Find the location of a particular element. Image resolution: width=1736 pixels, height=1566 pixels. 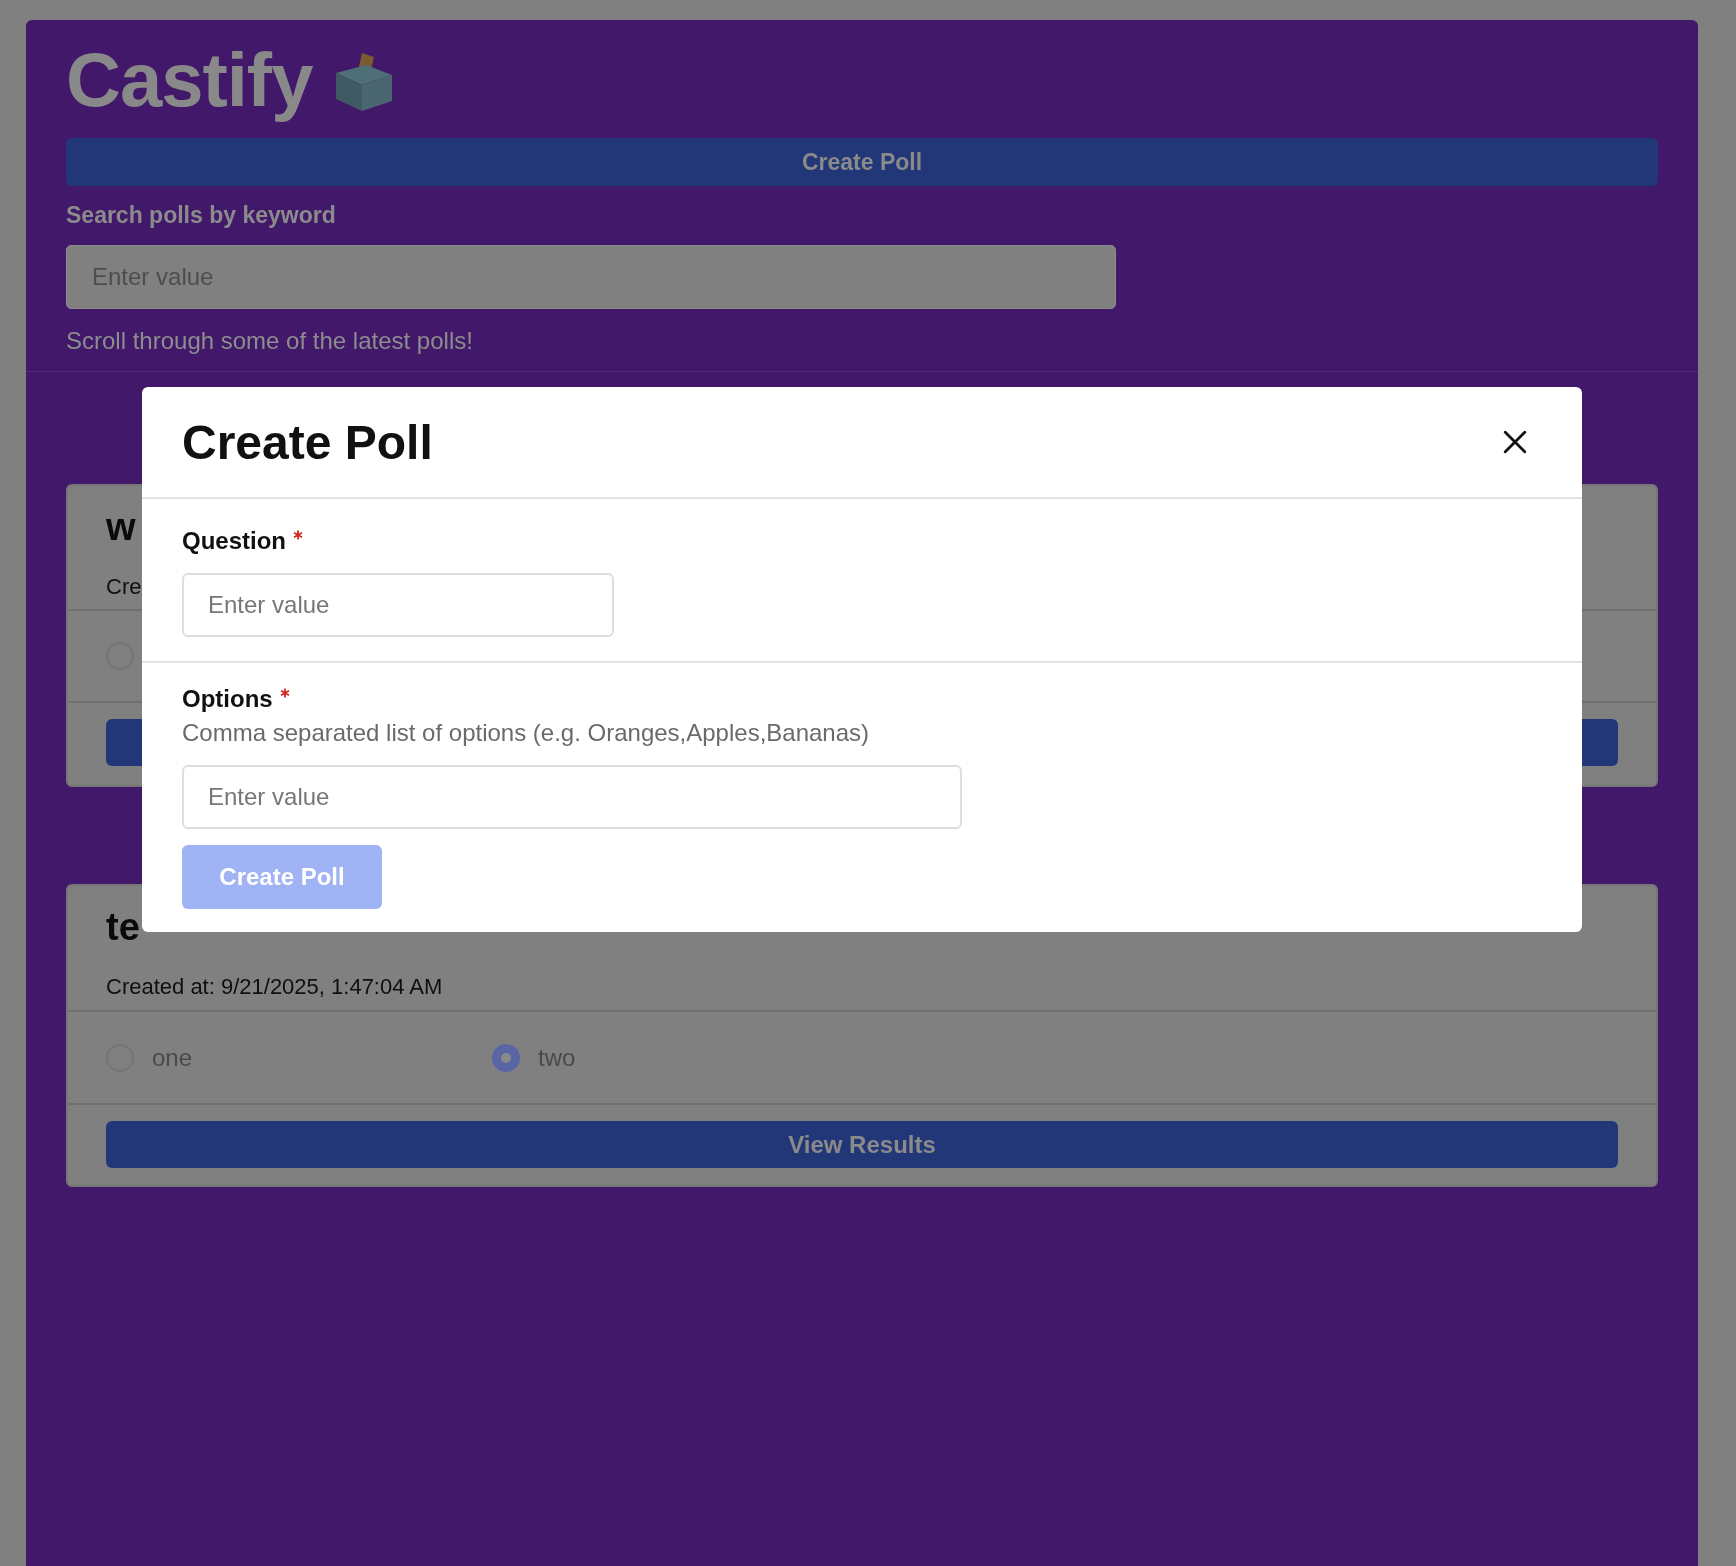

poll-title: te is located at coordinates (123, 928).